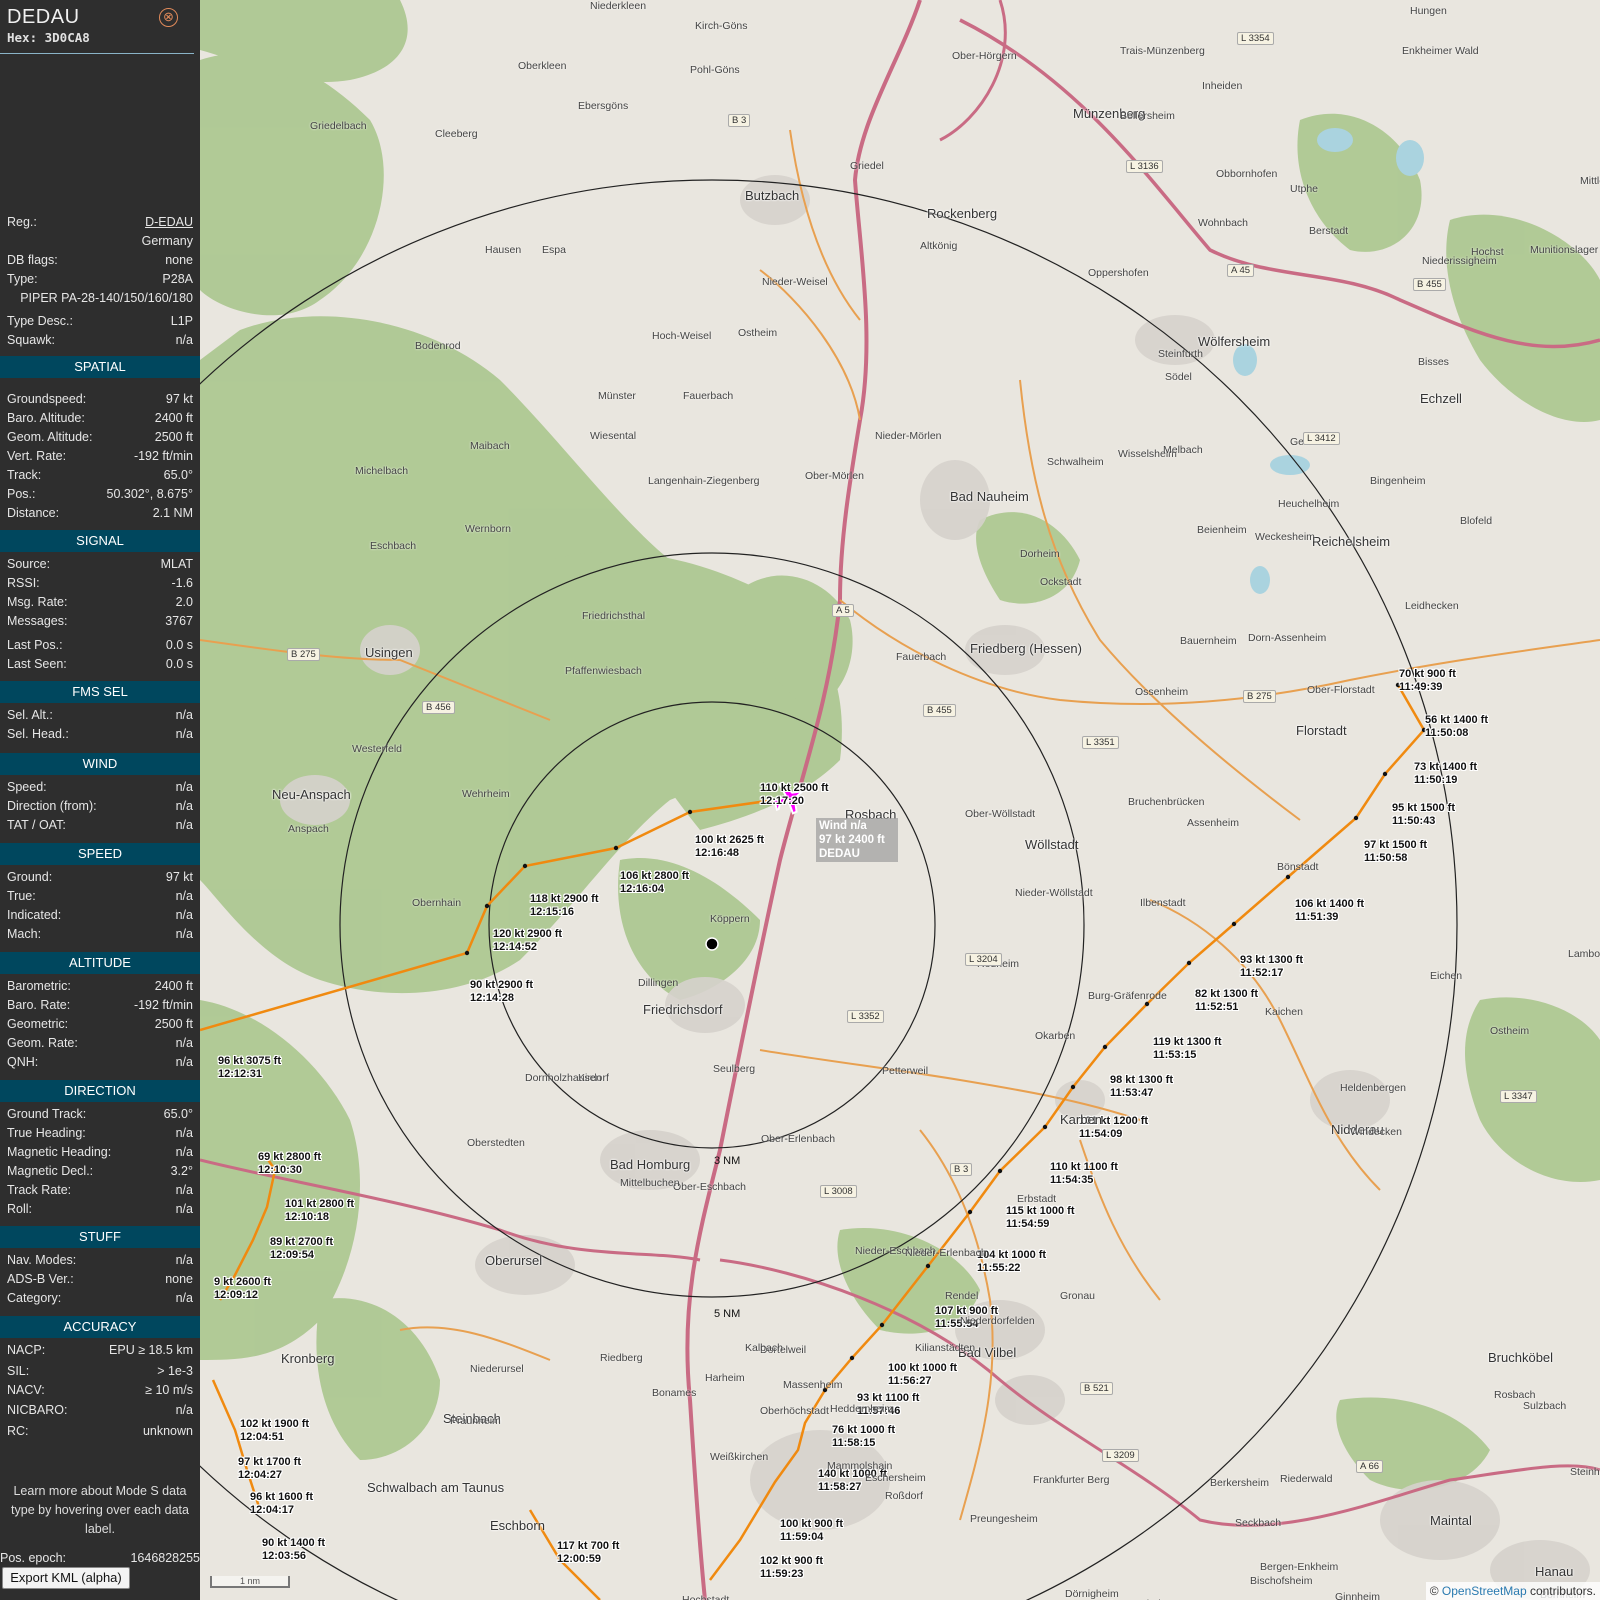 Image resolution: width=1600 pixels, height=1600 pixels. I want to click on accuracy-row: NICBARO: n/a, so click(100, 1410).